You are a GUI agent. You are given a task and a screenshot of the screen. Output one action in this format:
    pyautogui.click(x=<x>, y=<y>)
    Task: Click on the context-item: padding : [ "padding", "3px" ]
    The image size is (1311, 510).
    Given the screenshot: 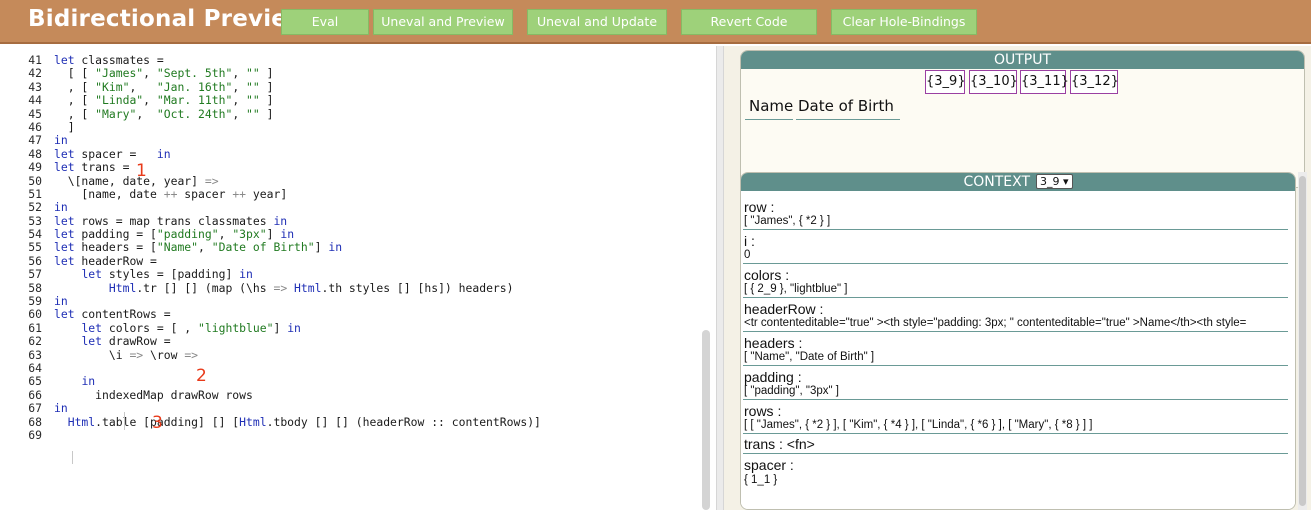 What is the action you would take?
    pyautogui.click(x=1015, y=383)
    